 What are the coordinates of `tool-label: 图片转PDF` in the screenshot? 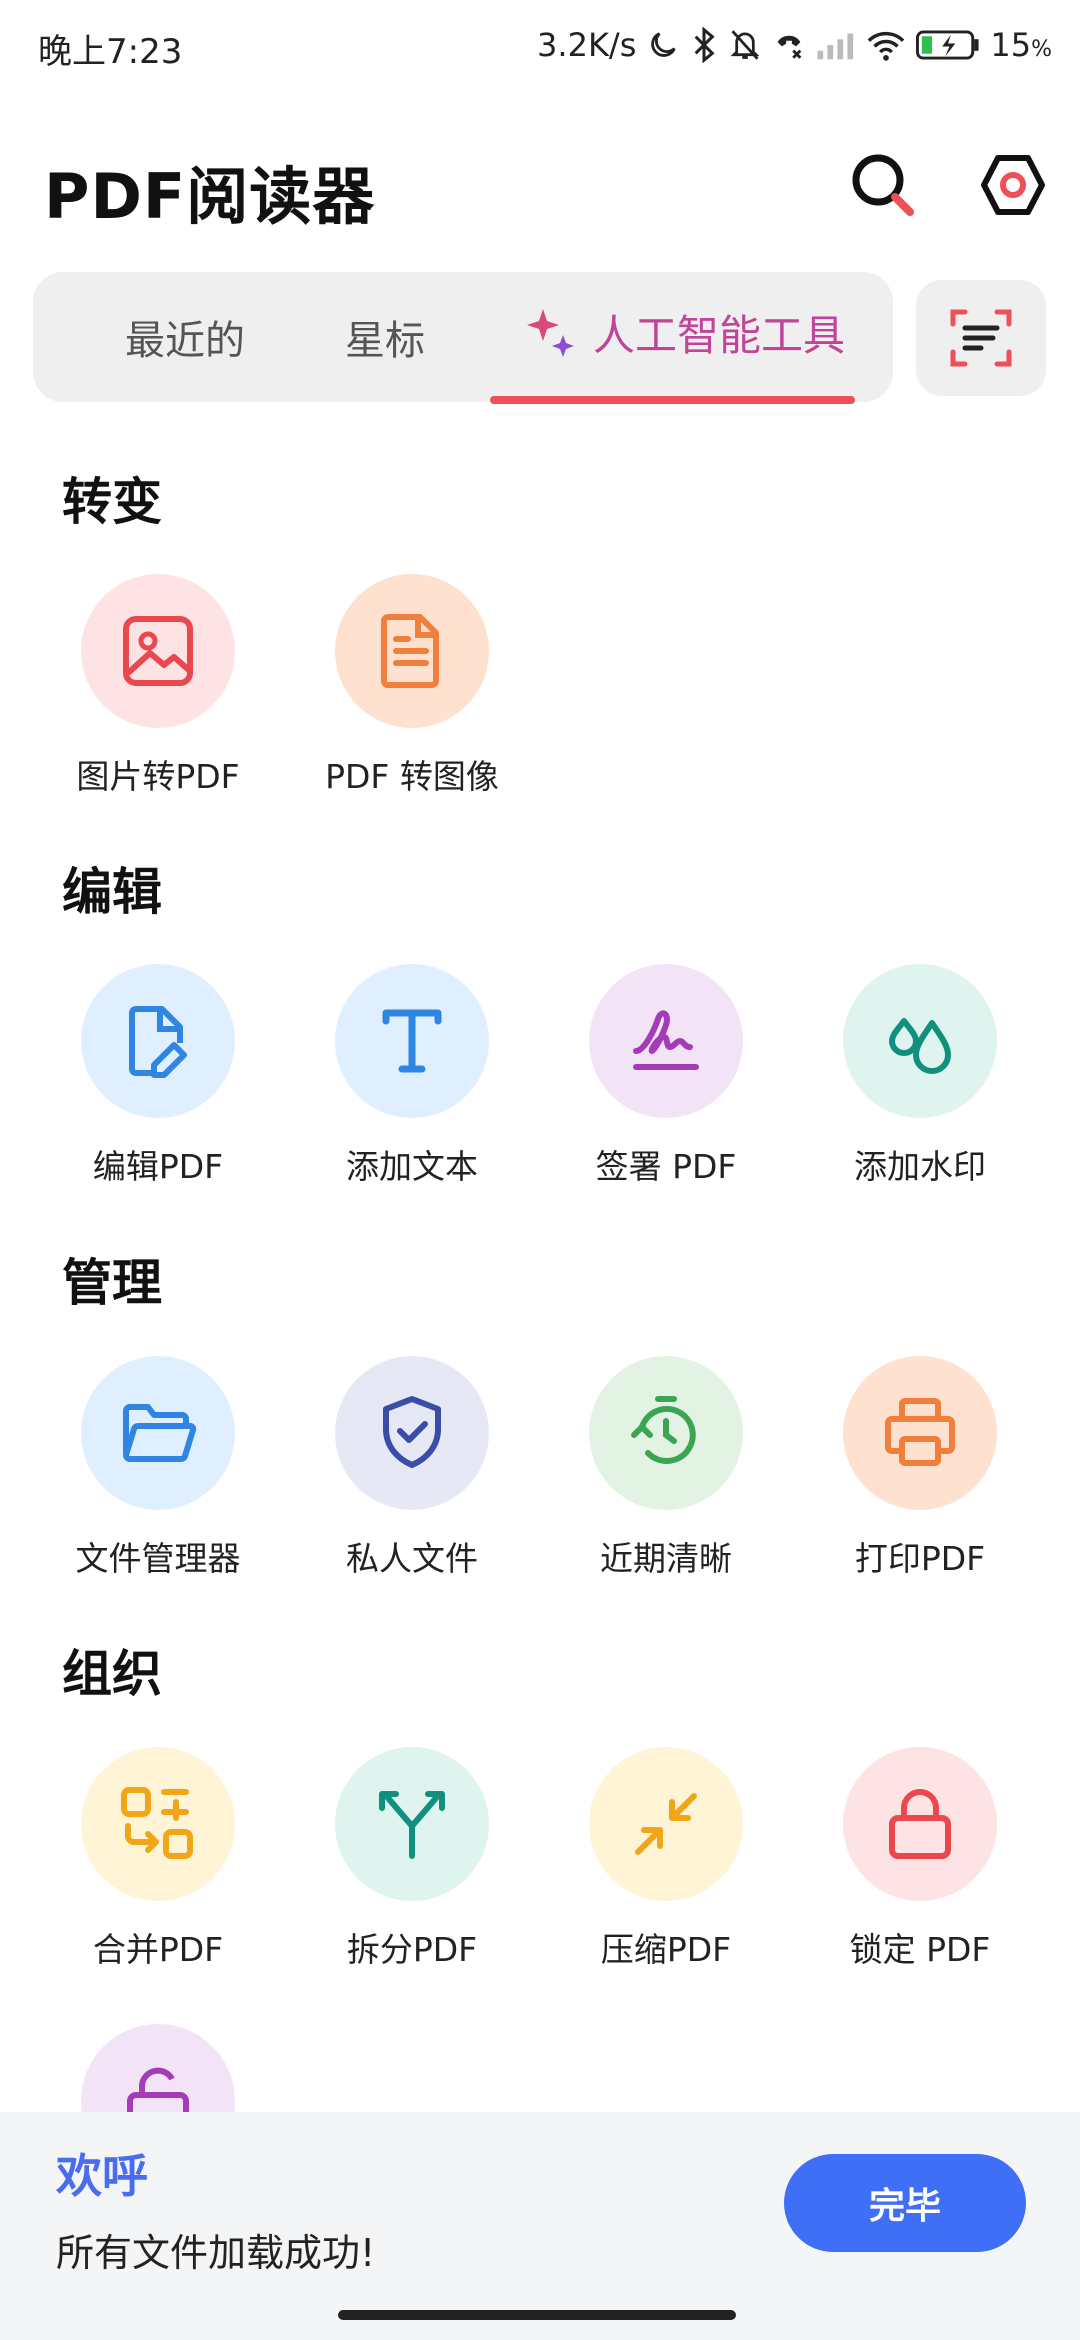 It's located at (158, 776).